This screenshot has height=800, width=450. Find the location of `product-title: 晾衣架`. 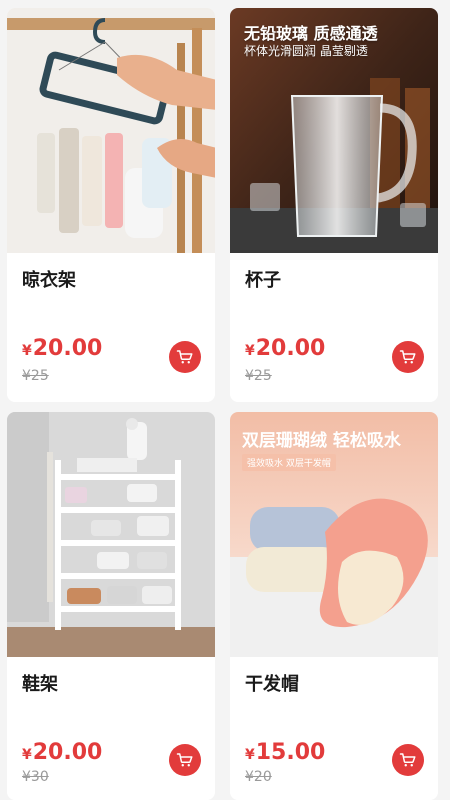

product-title: 晾衣架 is located at coordinates (49, 279).